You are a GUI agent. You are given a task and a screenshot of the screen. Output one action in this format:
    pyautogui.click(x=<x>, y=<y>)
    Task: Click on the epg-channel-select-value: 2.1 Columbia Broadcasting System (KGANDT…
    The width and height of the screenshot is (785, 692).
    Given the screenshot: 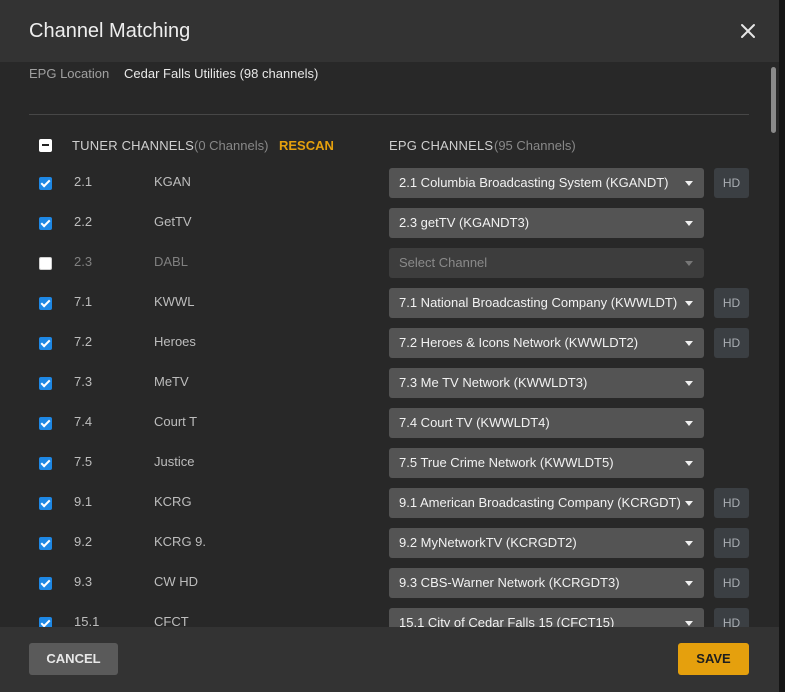 What is the action you would take?
    pyautogui.click(x=534, y=182)
    